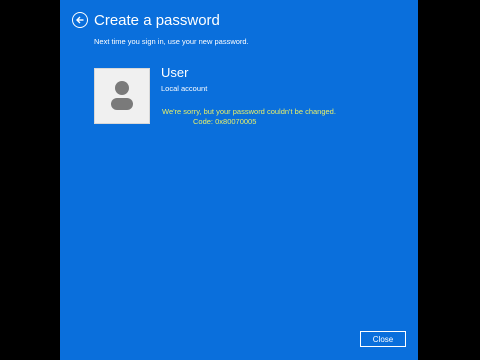 This screenshot has height=360, width=480. What do you see at coordinates (157, 20) in the screenshot?
I see `page-title: Create a password` at bounding box center [157, 20].